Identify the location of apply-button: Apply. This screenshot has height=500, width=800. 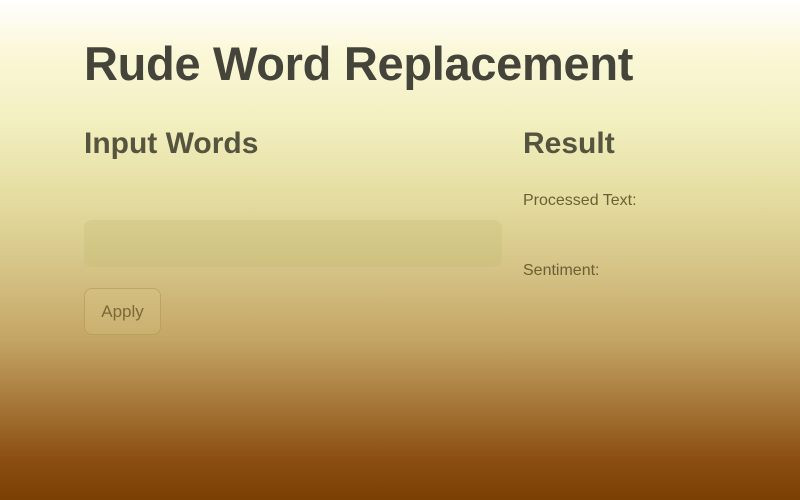
(122, 311).